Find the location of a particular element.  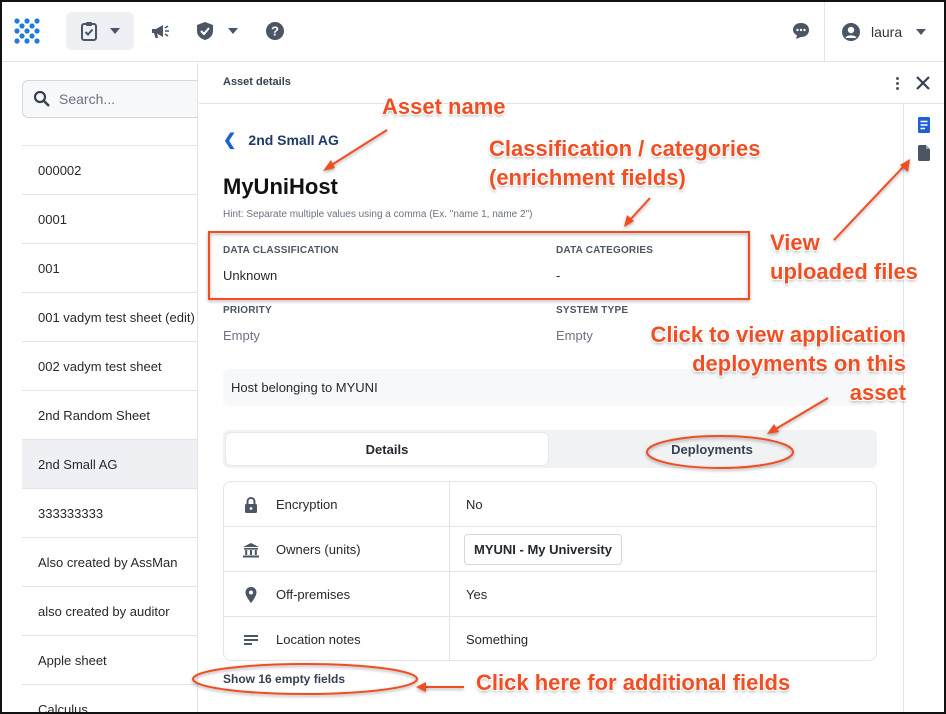

help-button: ? is located at coordinates (275, 31).